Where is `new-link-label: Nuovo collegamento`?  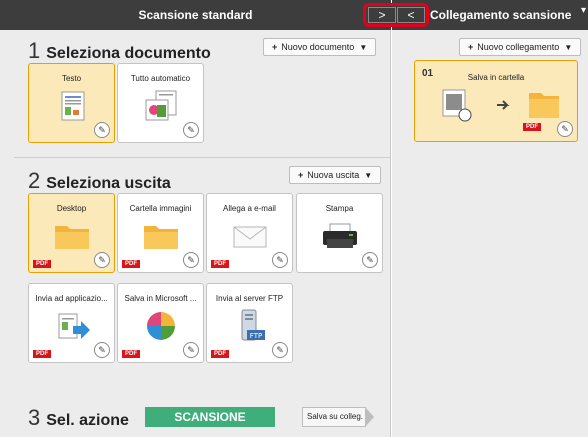 new-link-label: Nuovo collegamento is located at coordinates (518, 47).